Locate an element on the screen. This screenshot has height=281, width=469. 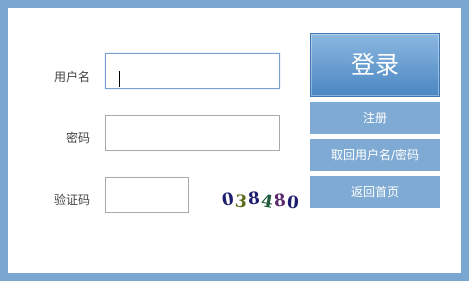
register-button: 注册 is located at coordinates (375, 118).